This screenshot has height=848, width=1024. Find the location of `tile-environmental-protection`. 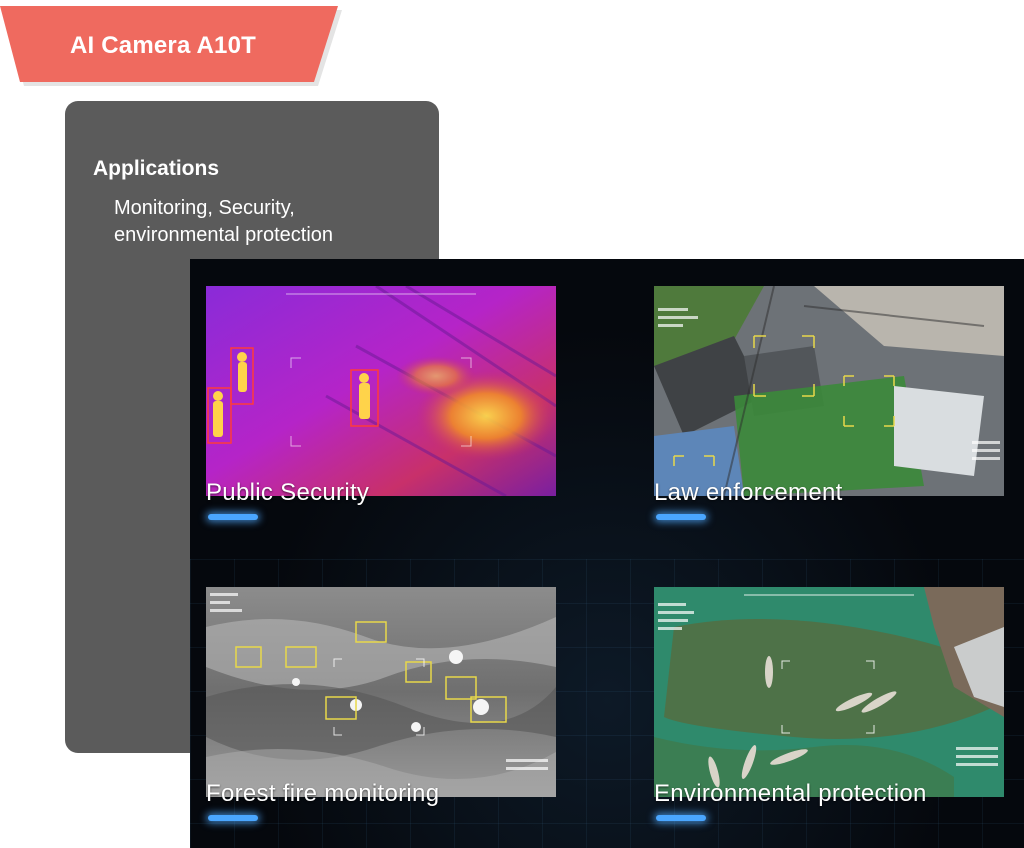

tile-environmental-protection is located at coordinates (829, 692).